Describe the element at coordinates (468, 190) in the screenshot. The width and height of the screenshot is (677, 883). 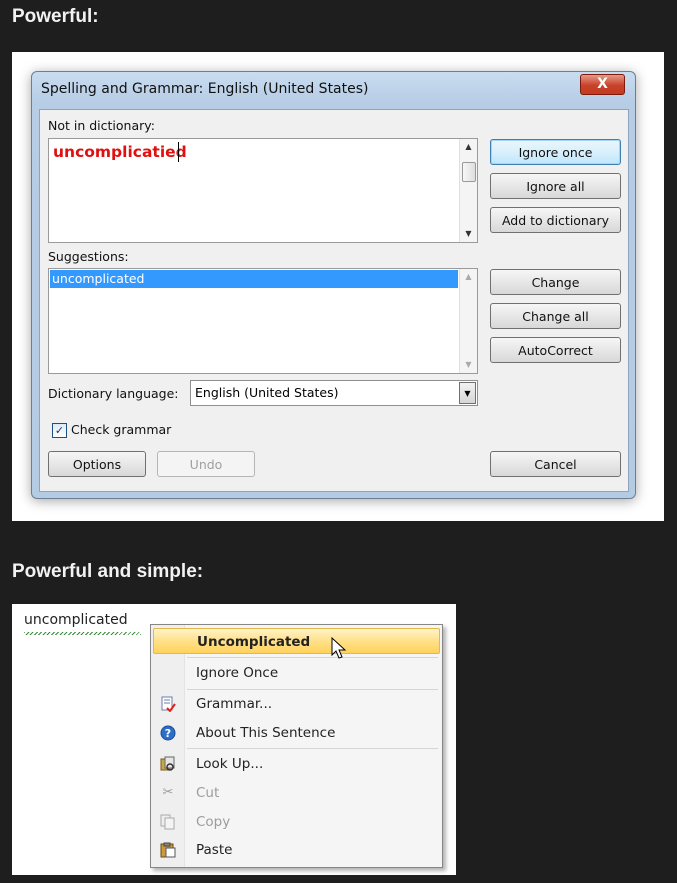
I see `textbox-scrollbar: ▲ ▼` at that location.